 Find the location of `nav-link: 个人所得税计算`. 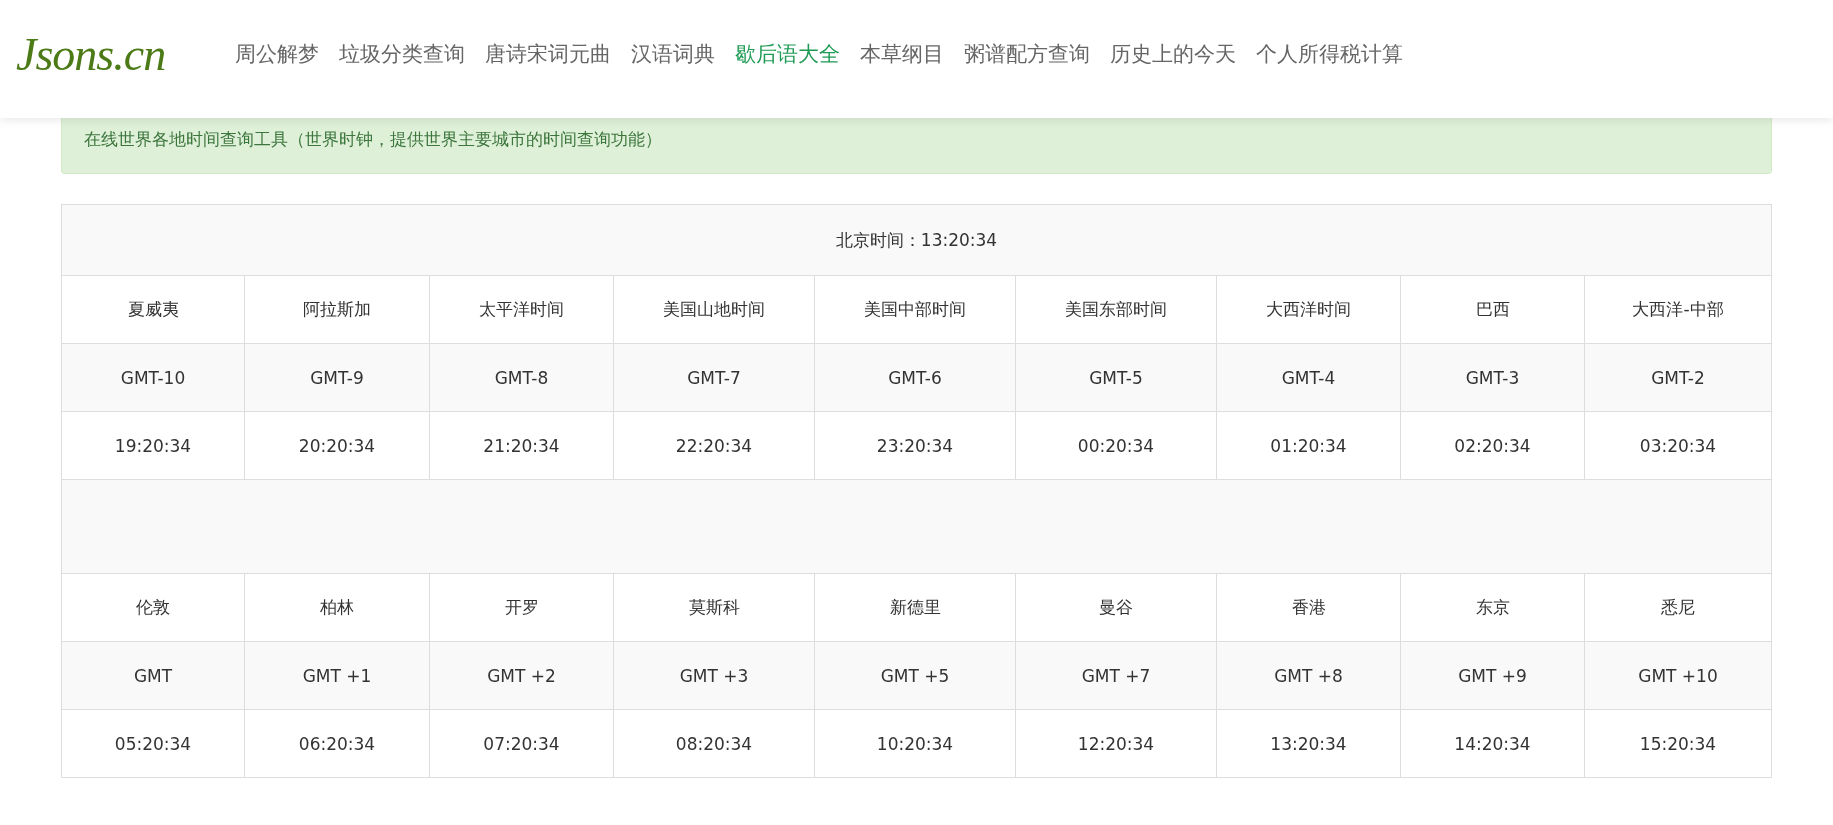

nav-link: 个人所得税计算 is located at coordinates (1330, 54).